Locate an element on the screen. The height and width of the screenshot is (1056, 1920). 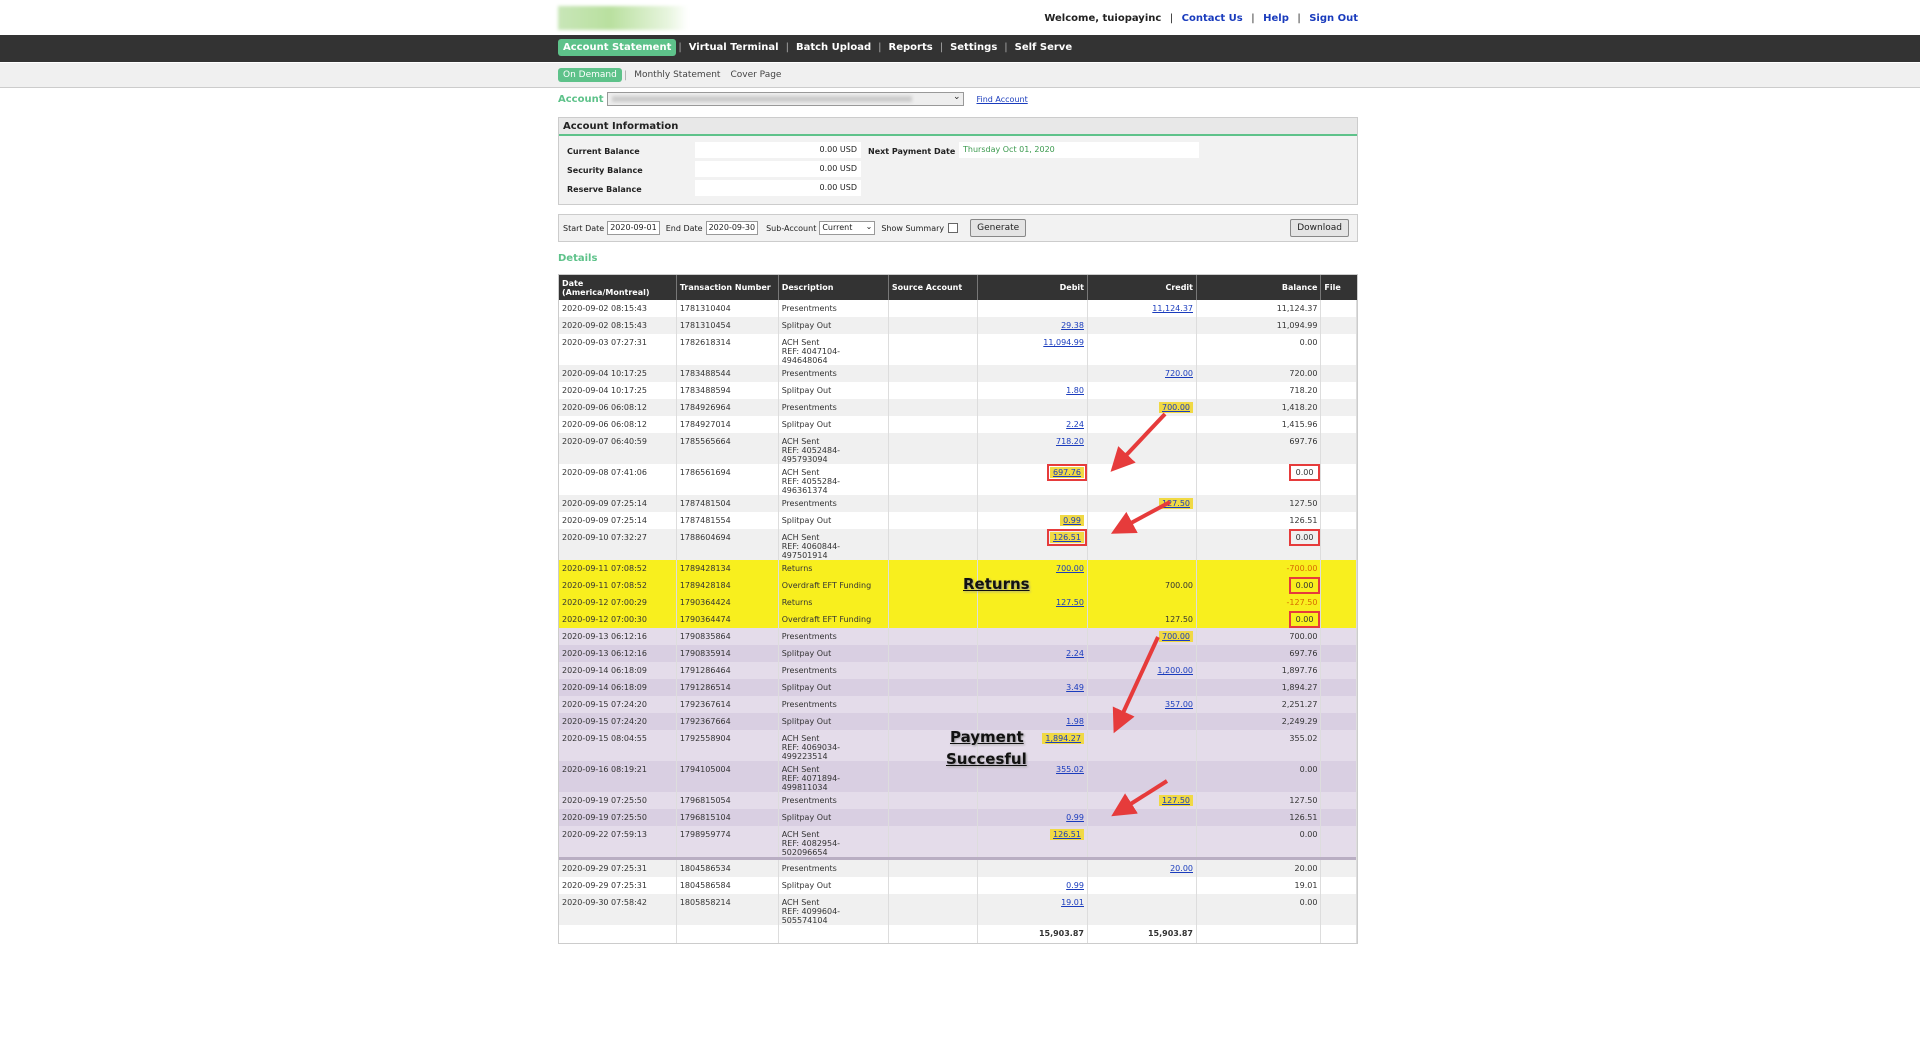
annotation-arrows is located at coordinates (1140, 614).